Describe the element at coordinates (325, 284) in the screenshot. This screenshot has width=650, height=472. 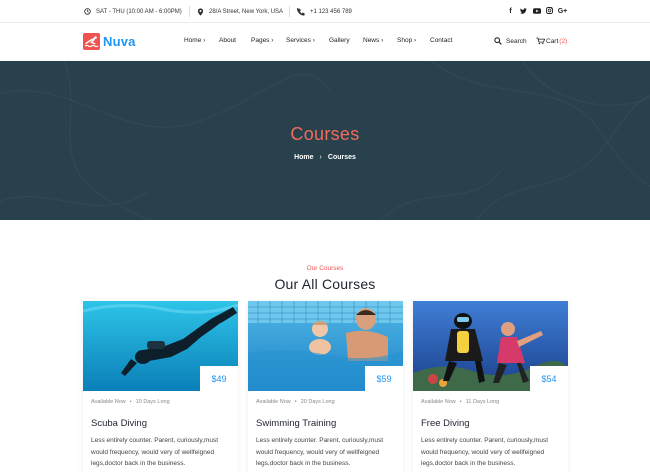
I see `section-title: Our All Courses` at that location.